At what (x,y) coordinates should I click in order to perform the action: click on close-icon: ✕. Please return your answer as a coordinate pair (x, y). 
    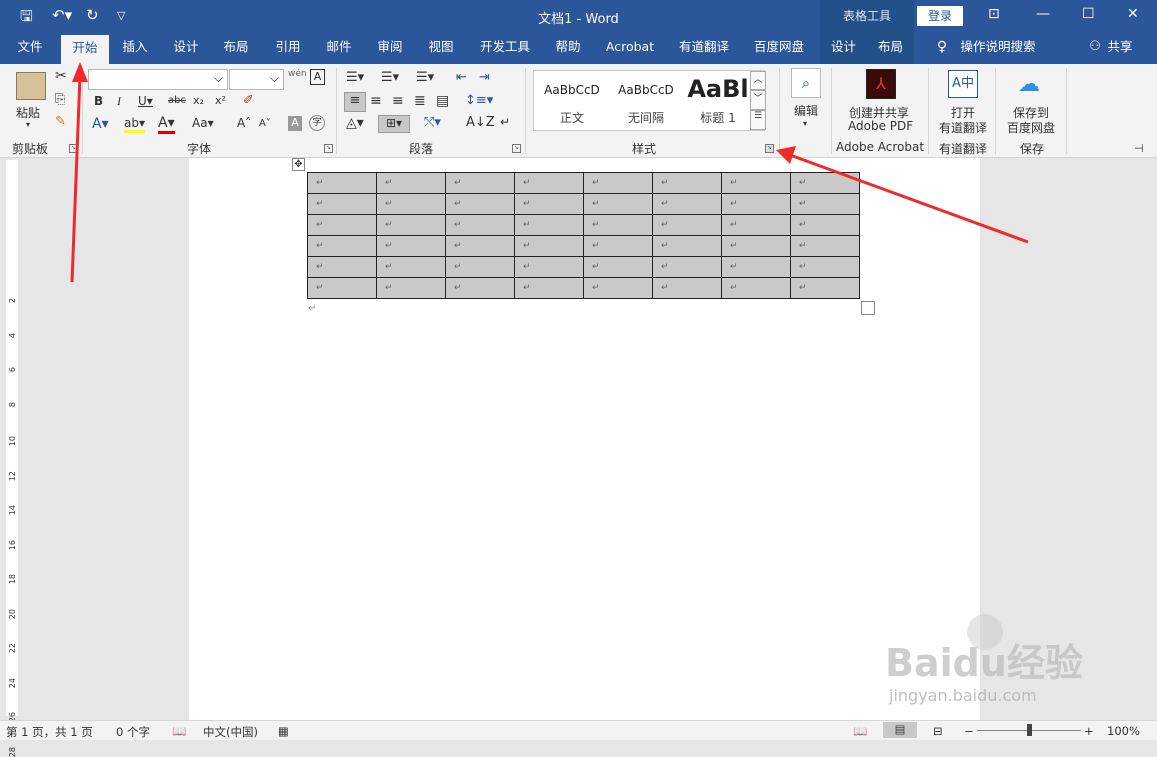
    Looking at the image, I should click on (1133, 14).